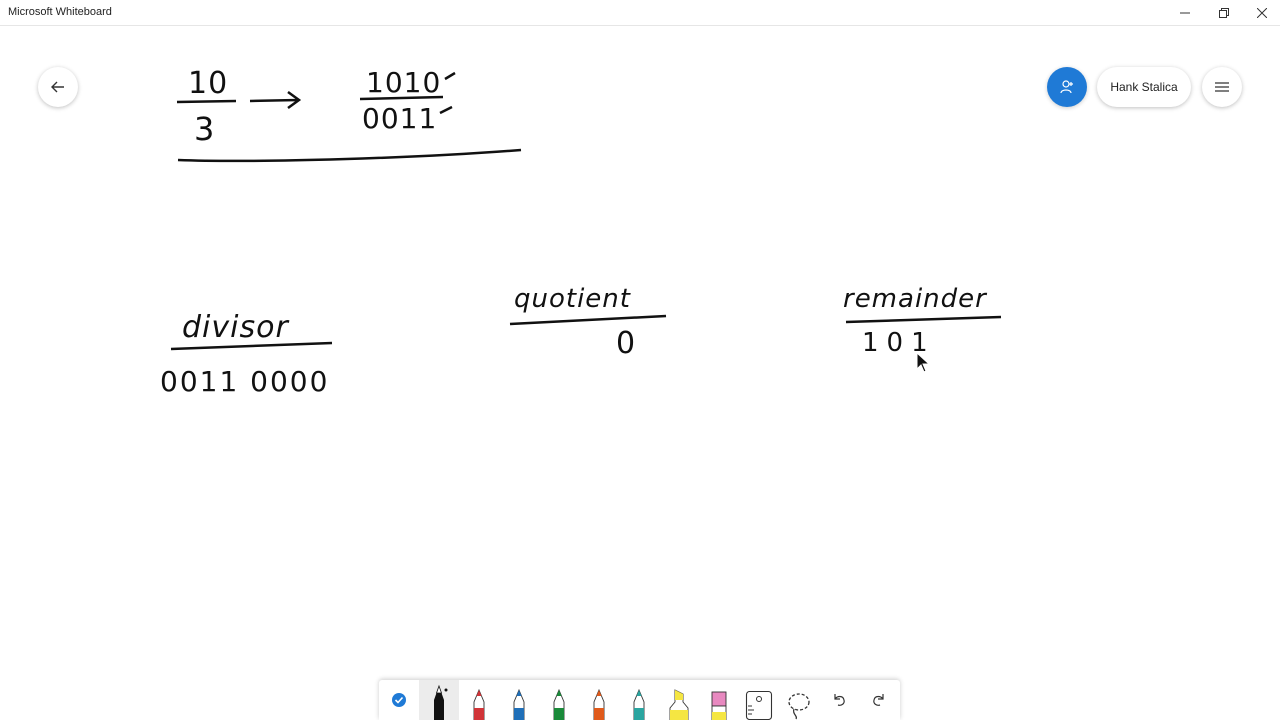 The image size is (1280, 720). I want to click on undo-button, so click(839, 700).